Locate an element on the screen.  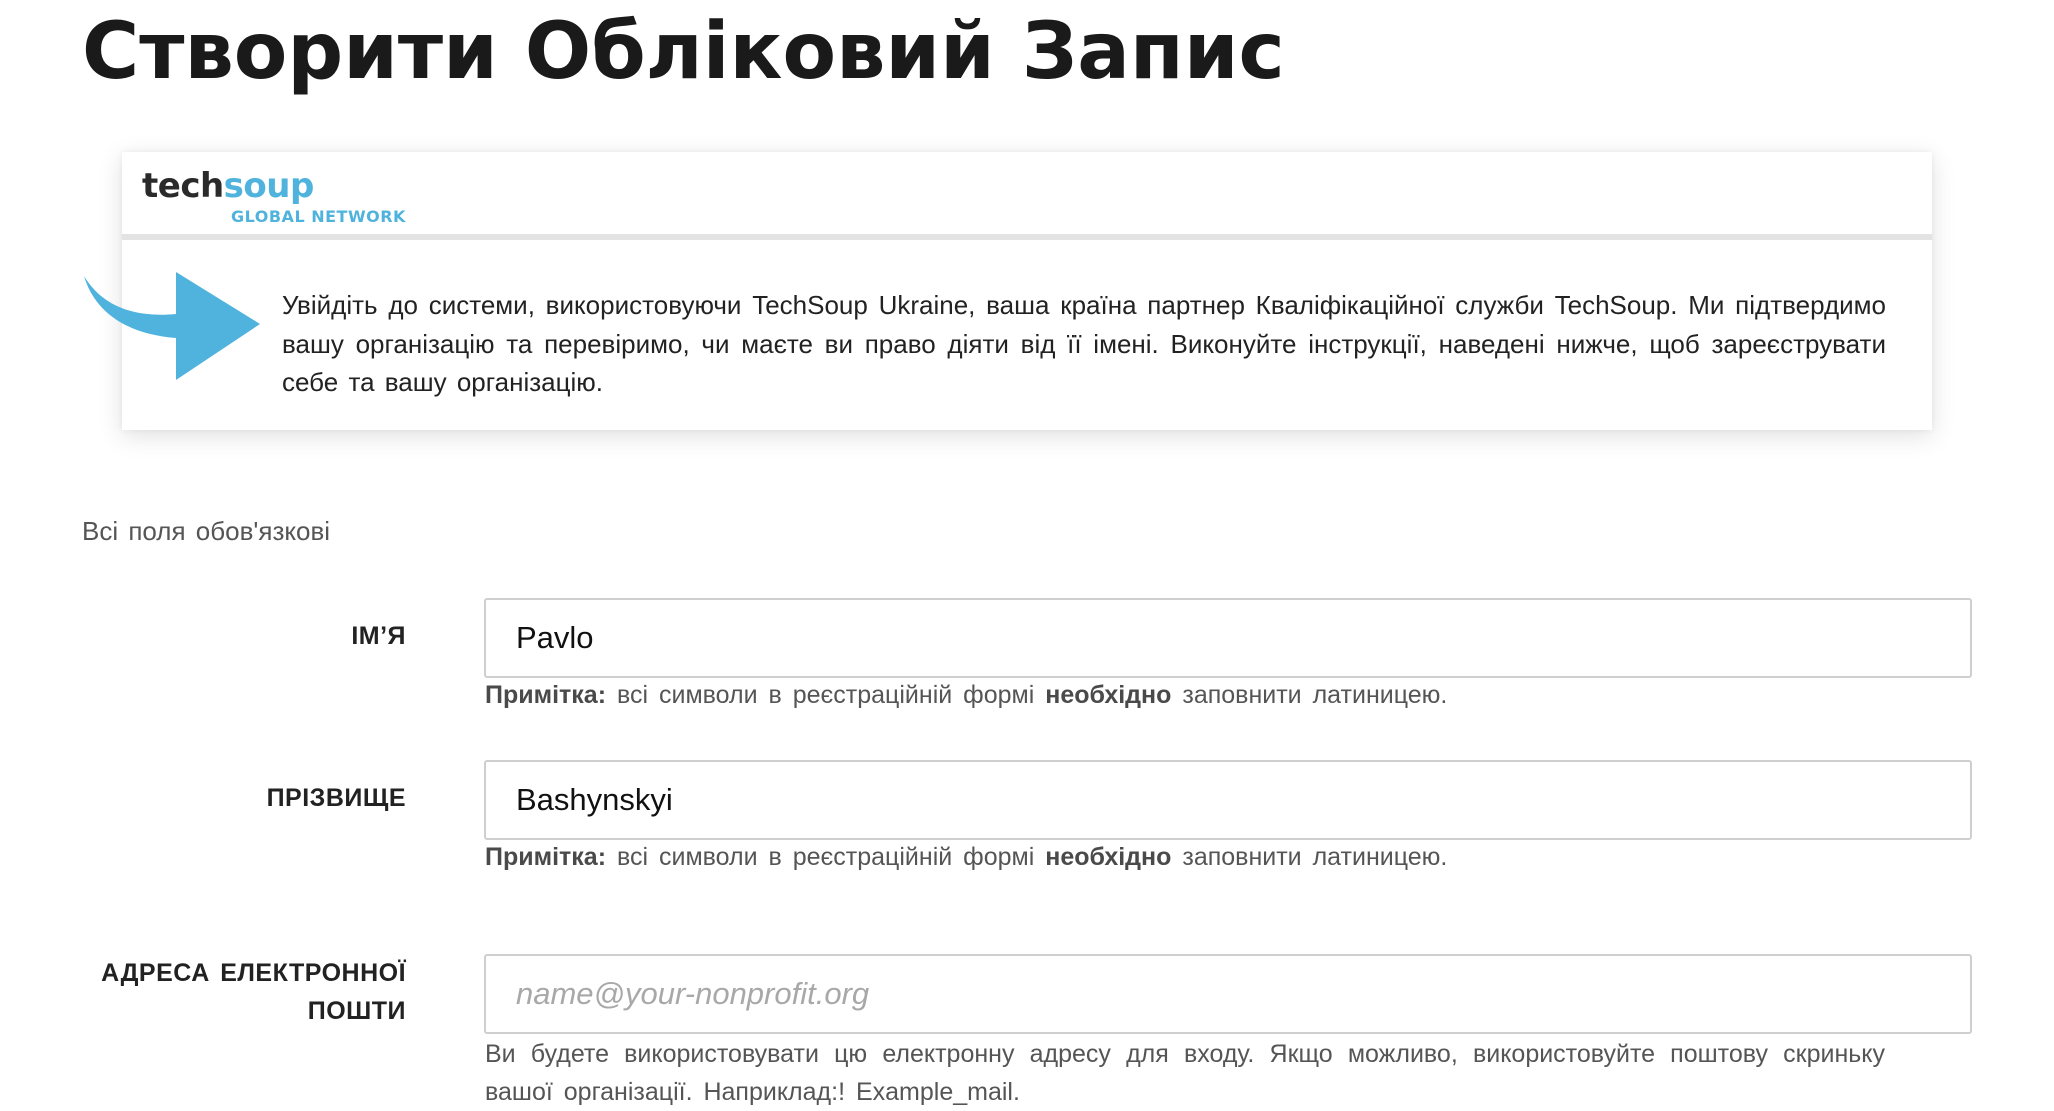
logo-subtitle: GLOBAL NETWORK is located at coordinates (318, 216).